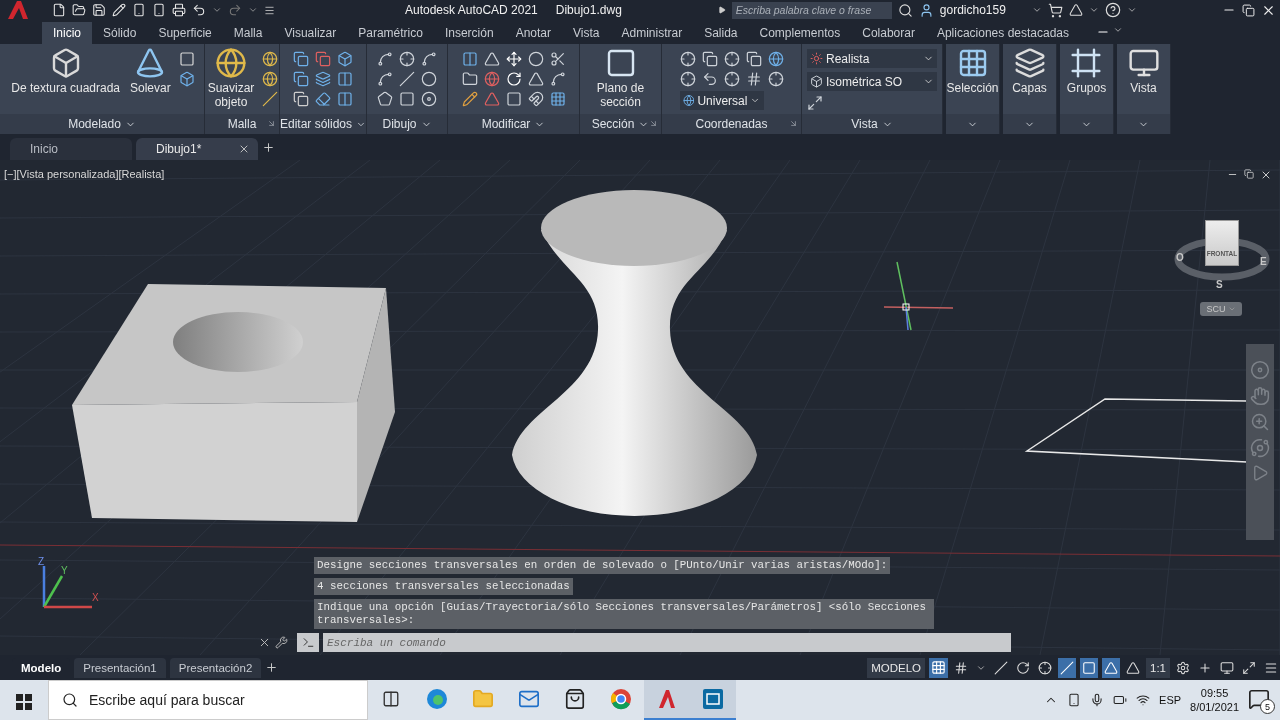 The height and width of the screenshot is (720, 1280). I want to click on command-input: Escriba un comando, so click(667, 642).